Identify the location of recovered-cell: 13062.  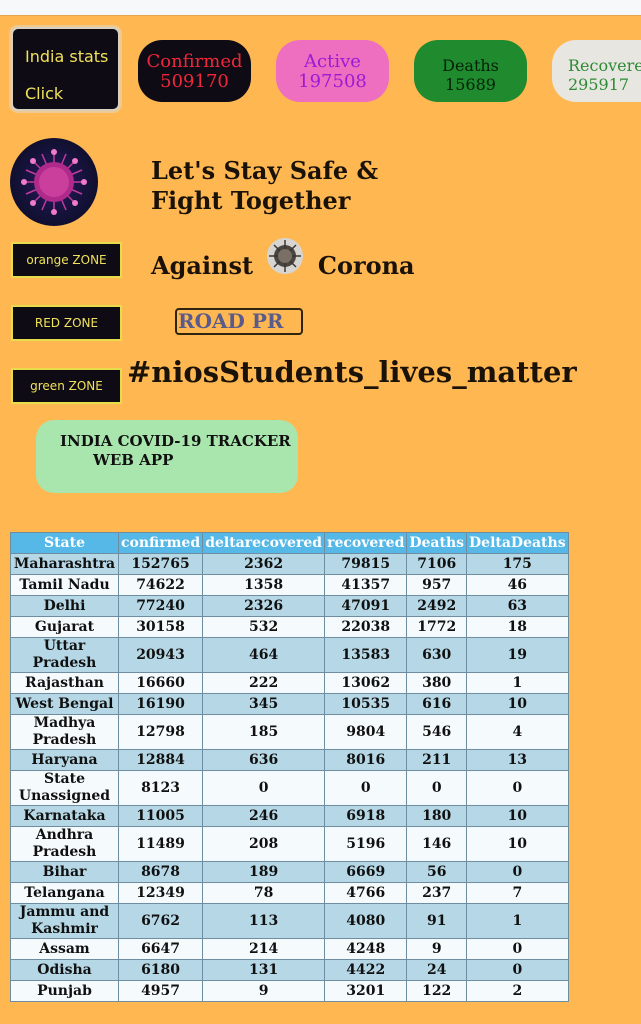
(366, 683).